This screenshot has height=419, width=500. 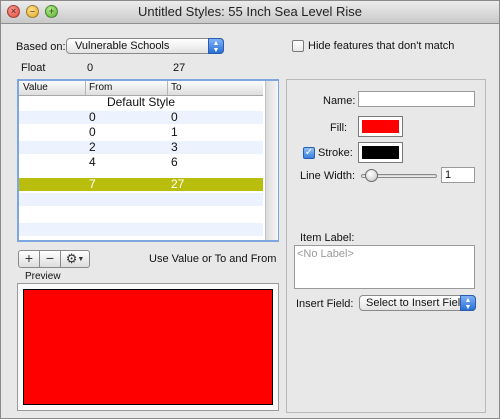 What do you see at coordinates (298, 46) in the screenshot?
I see `hide-features-checkbox` at bounding box center [298, 46].